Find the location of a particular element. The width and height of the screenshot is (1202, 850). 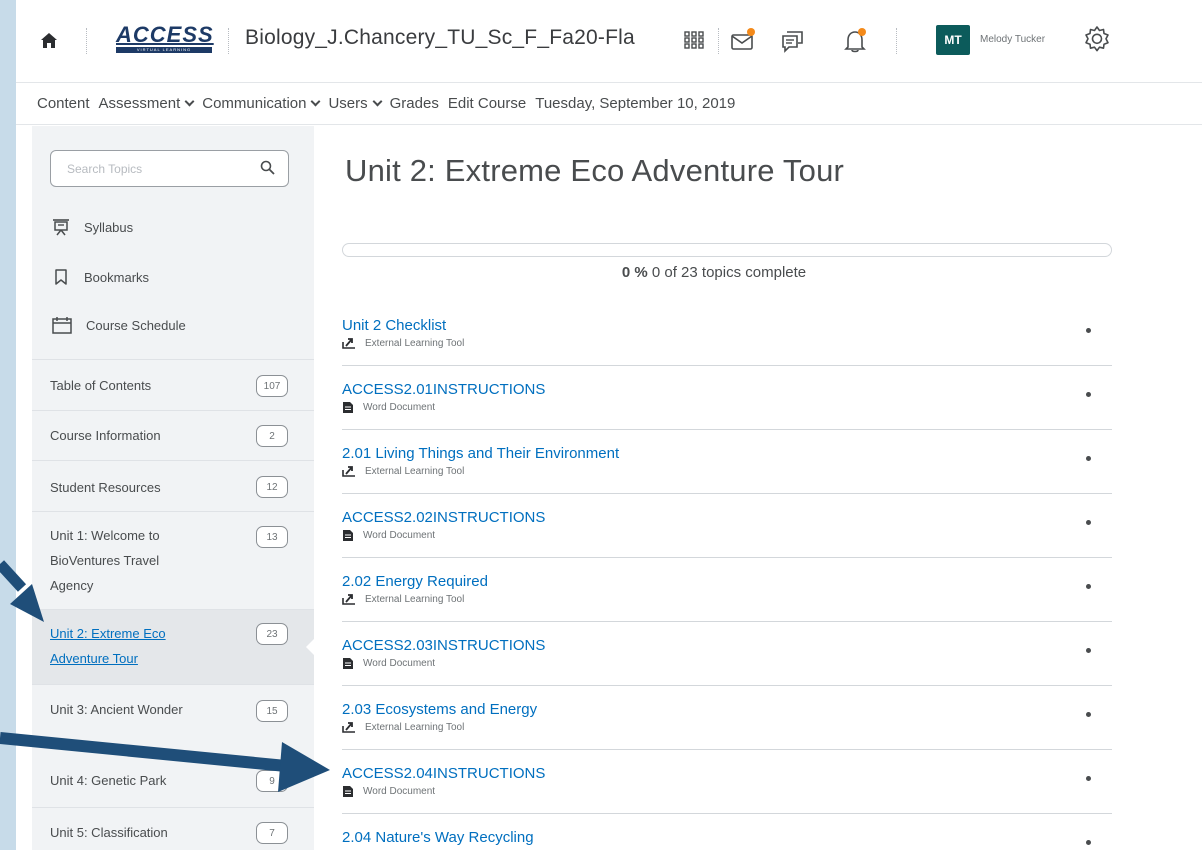

count-badge: 23 is located at coordinates (272, 634).